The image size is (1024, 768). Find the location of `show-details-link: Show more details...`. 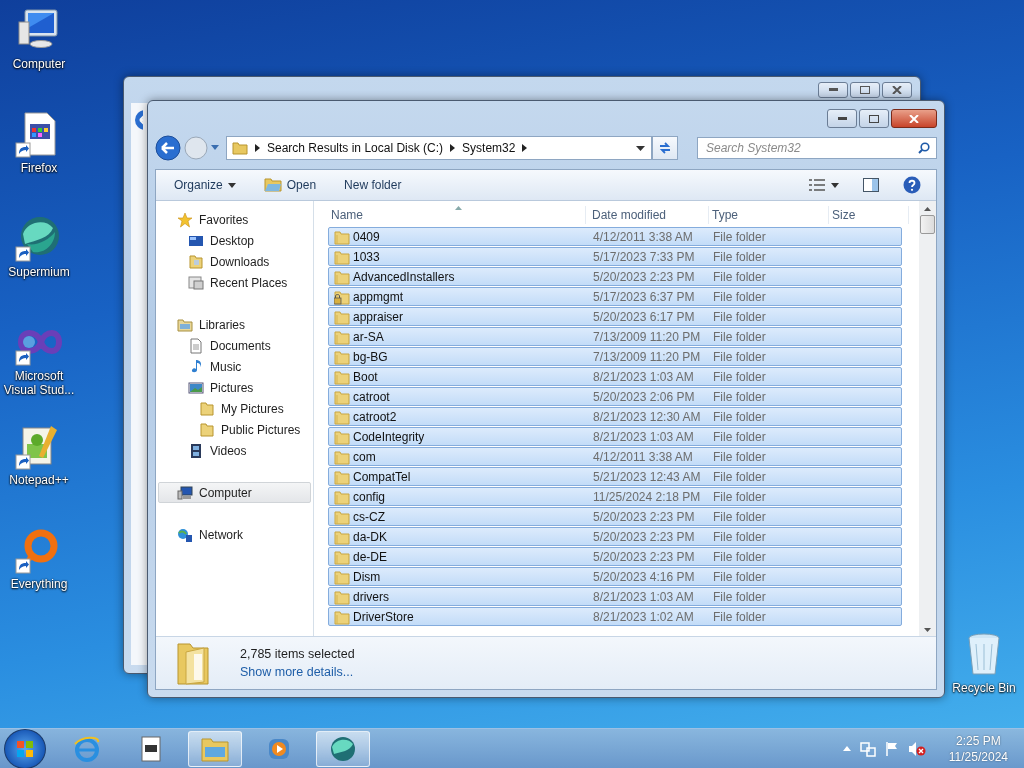

show-details-link: Show more details... is located at coordinates (297, 672).